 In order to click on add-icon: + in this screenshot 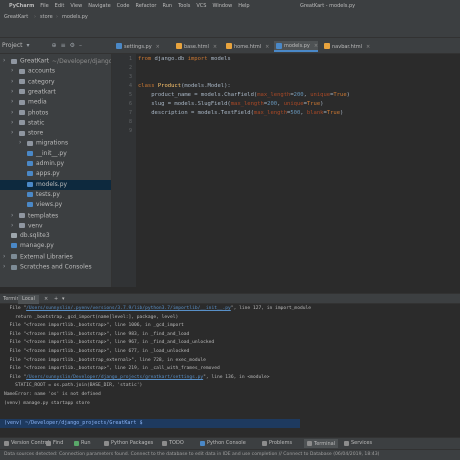, I will do `click(56, 299)`.